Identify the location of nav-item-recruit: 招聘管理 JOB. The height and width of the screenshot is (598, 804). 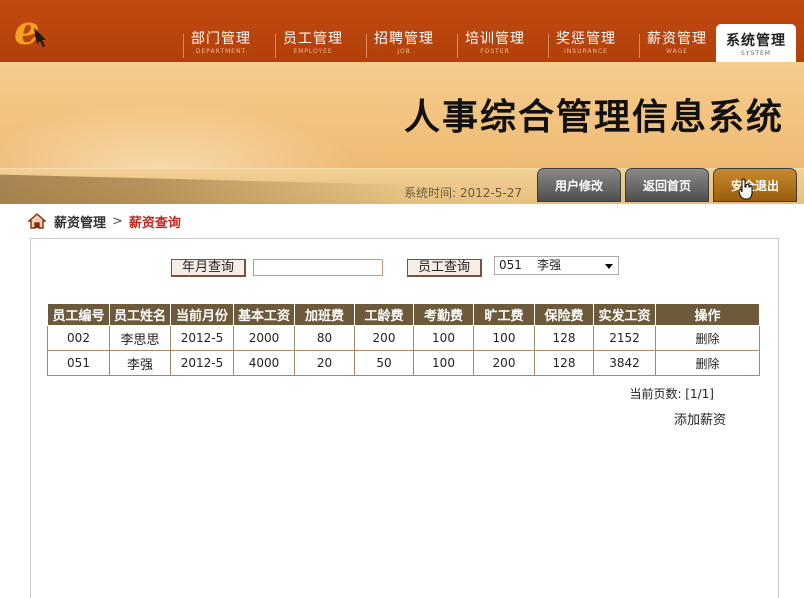
(404, 45).